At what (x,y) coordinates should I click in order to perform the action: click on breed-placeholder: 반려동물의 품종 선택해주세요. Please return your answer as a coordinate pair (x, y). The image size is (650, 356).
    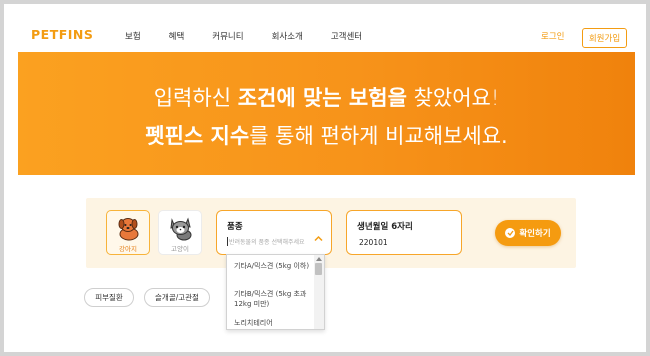
    Looking at the image, I should click on (272, 241).